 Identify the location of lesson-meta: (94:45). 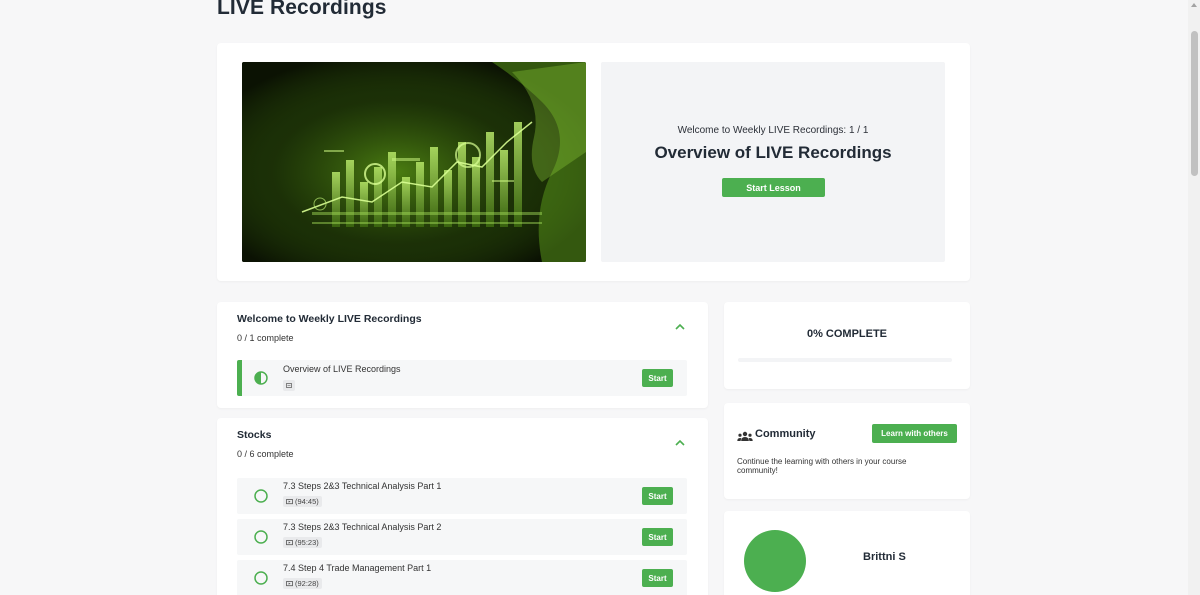
(302, 501).